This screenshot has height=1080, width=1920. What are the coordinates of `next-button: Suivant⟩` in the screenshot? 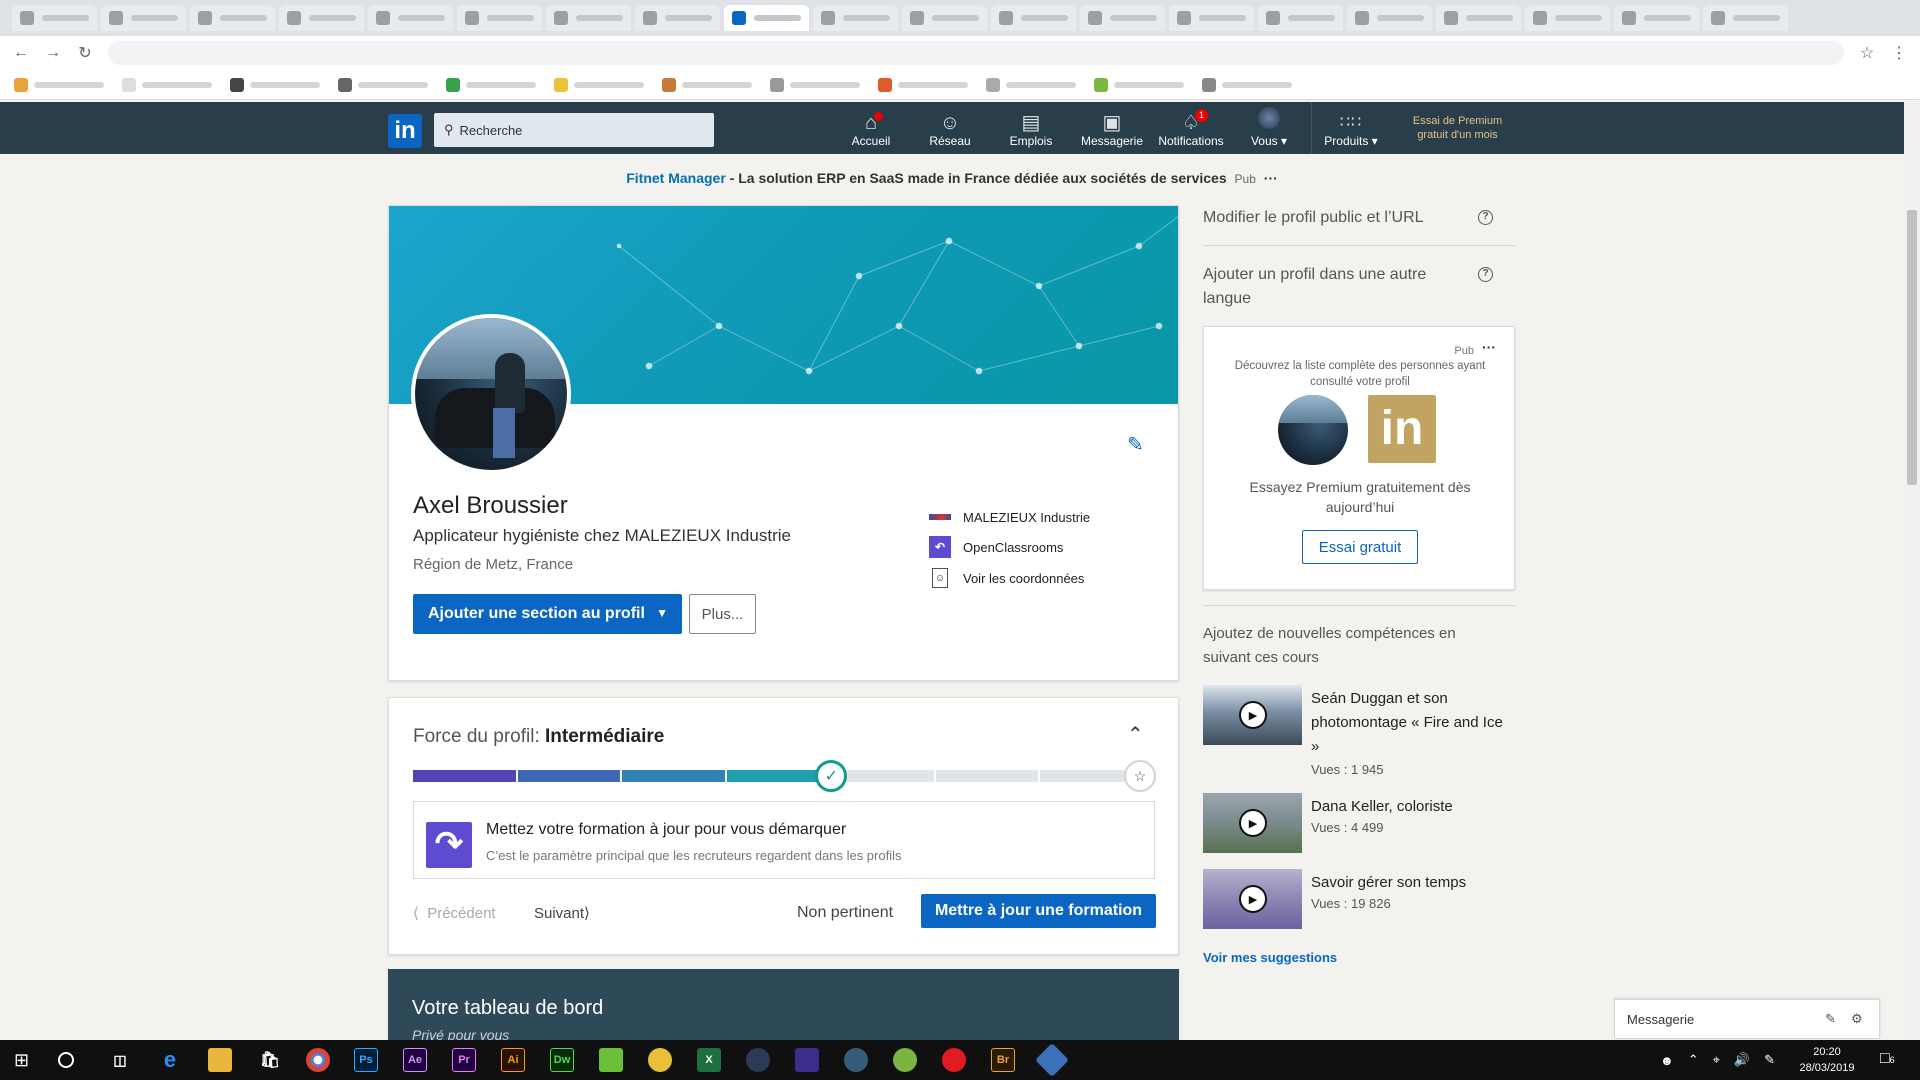 It's located at (562, 913).